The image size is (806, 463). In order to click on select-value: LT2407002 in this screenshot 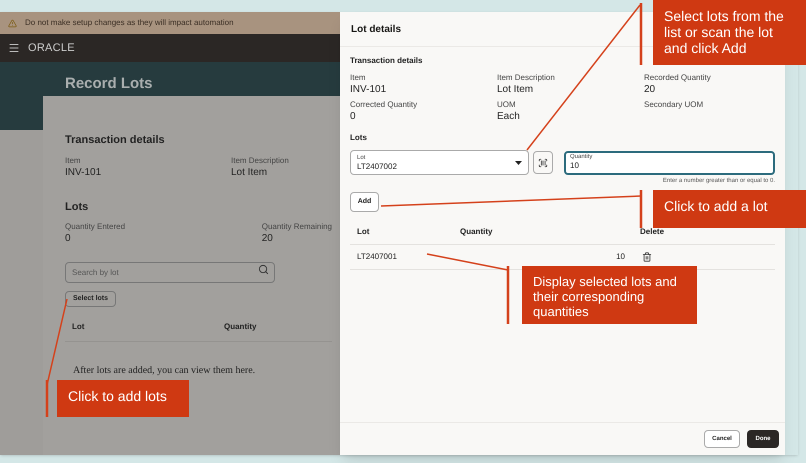, I will do `click(377, 167)`.